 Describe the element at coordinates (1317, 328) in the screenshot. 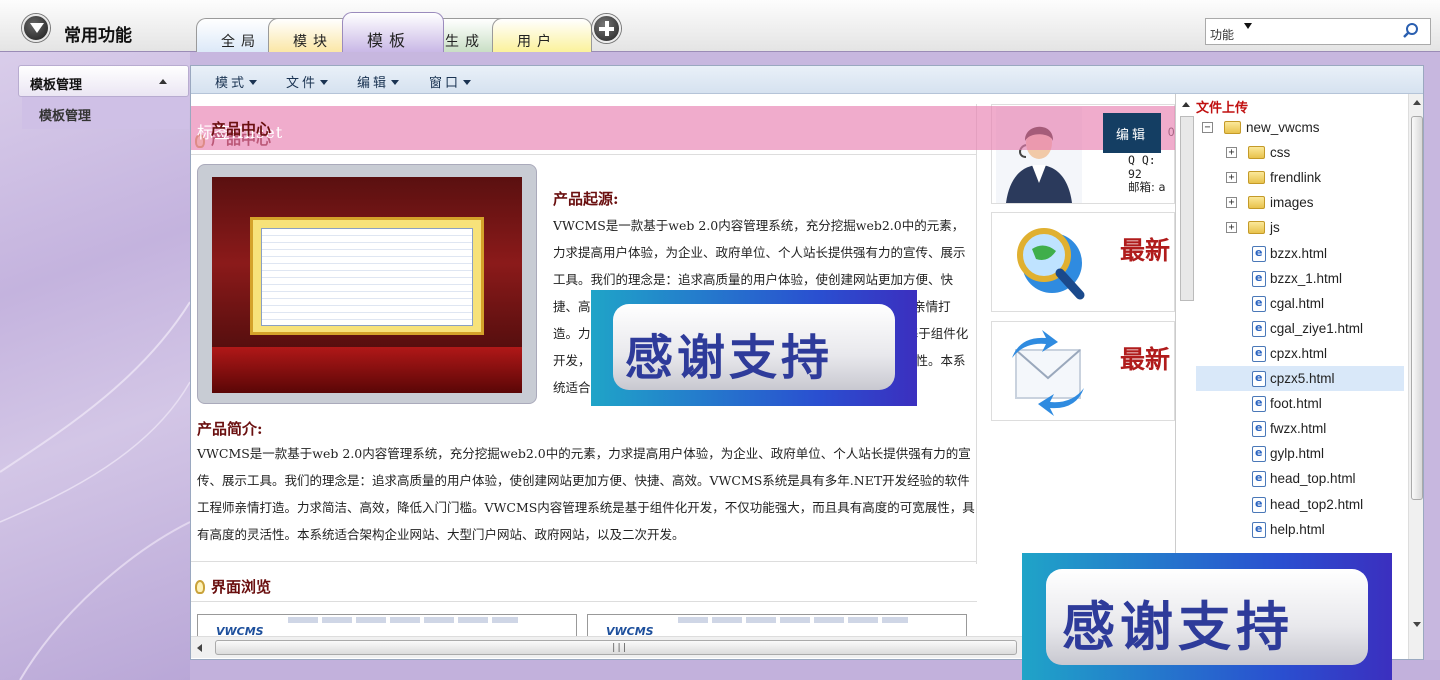

I see `tree-item-label: cgal_ziye1.html` at that location.